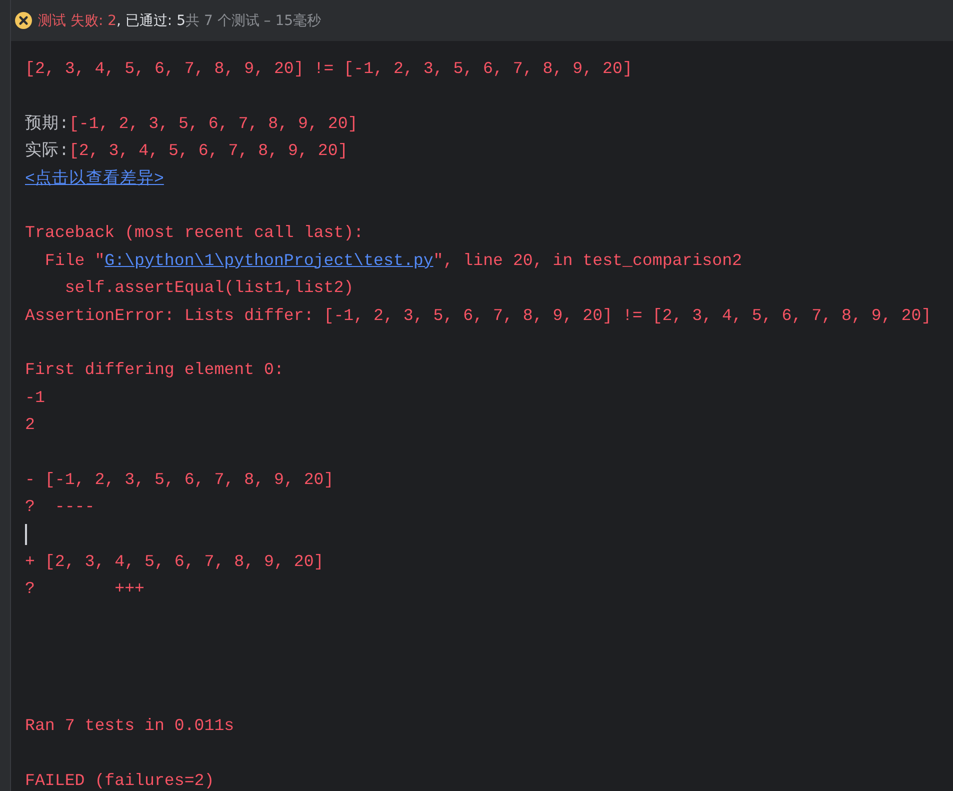  I want to click on console-line: -1, so click(35, 397).